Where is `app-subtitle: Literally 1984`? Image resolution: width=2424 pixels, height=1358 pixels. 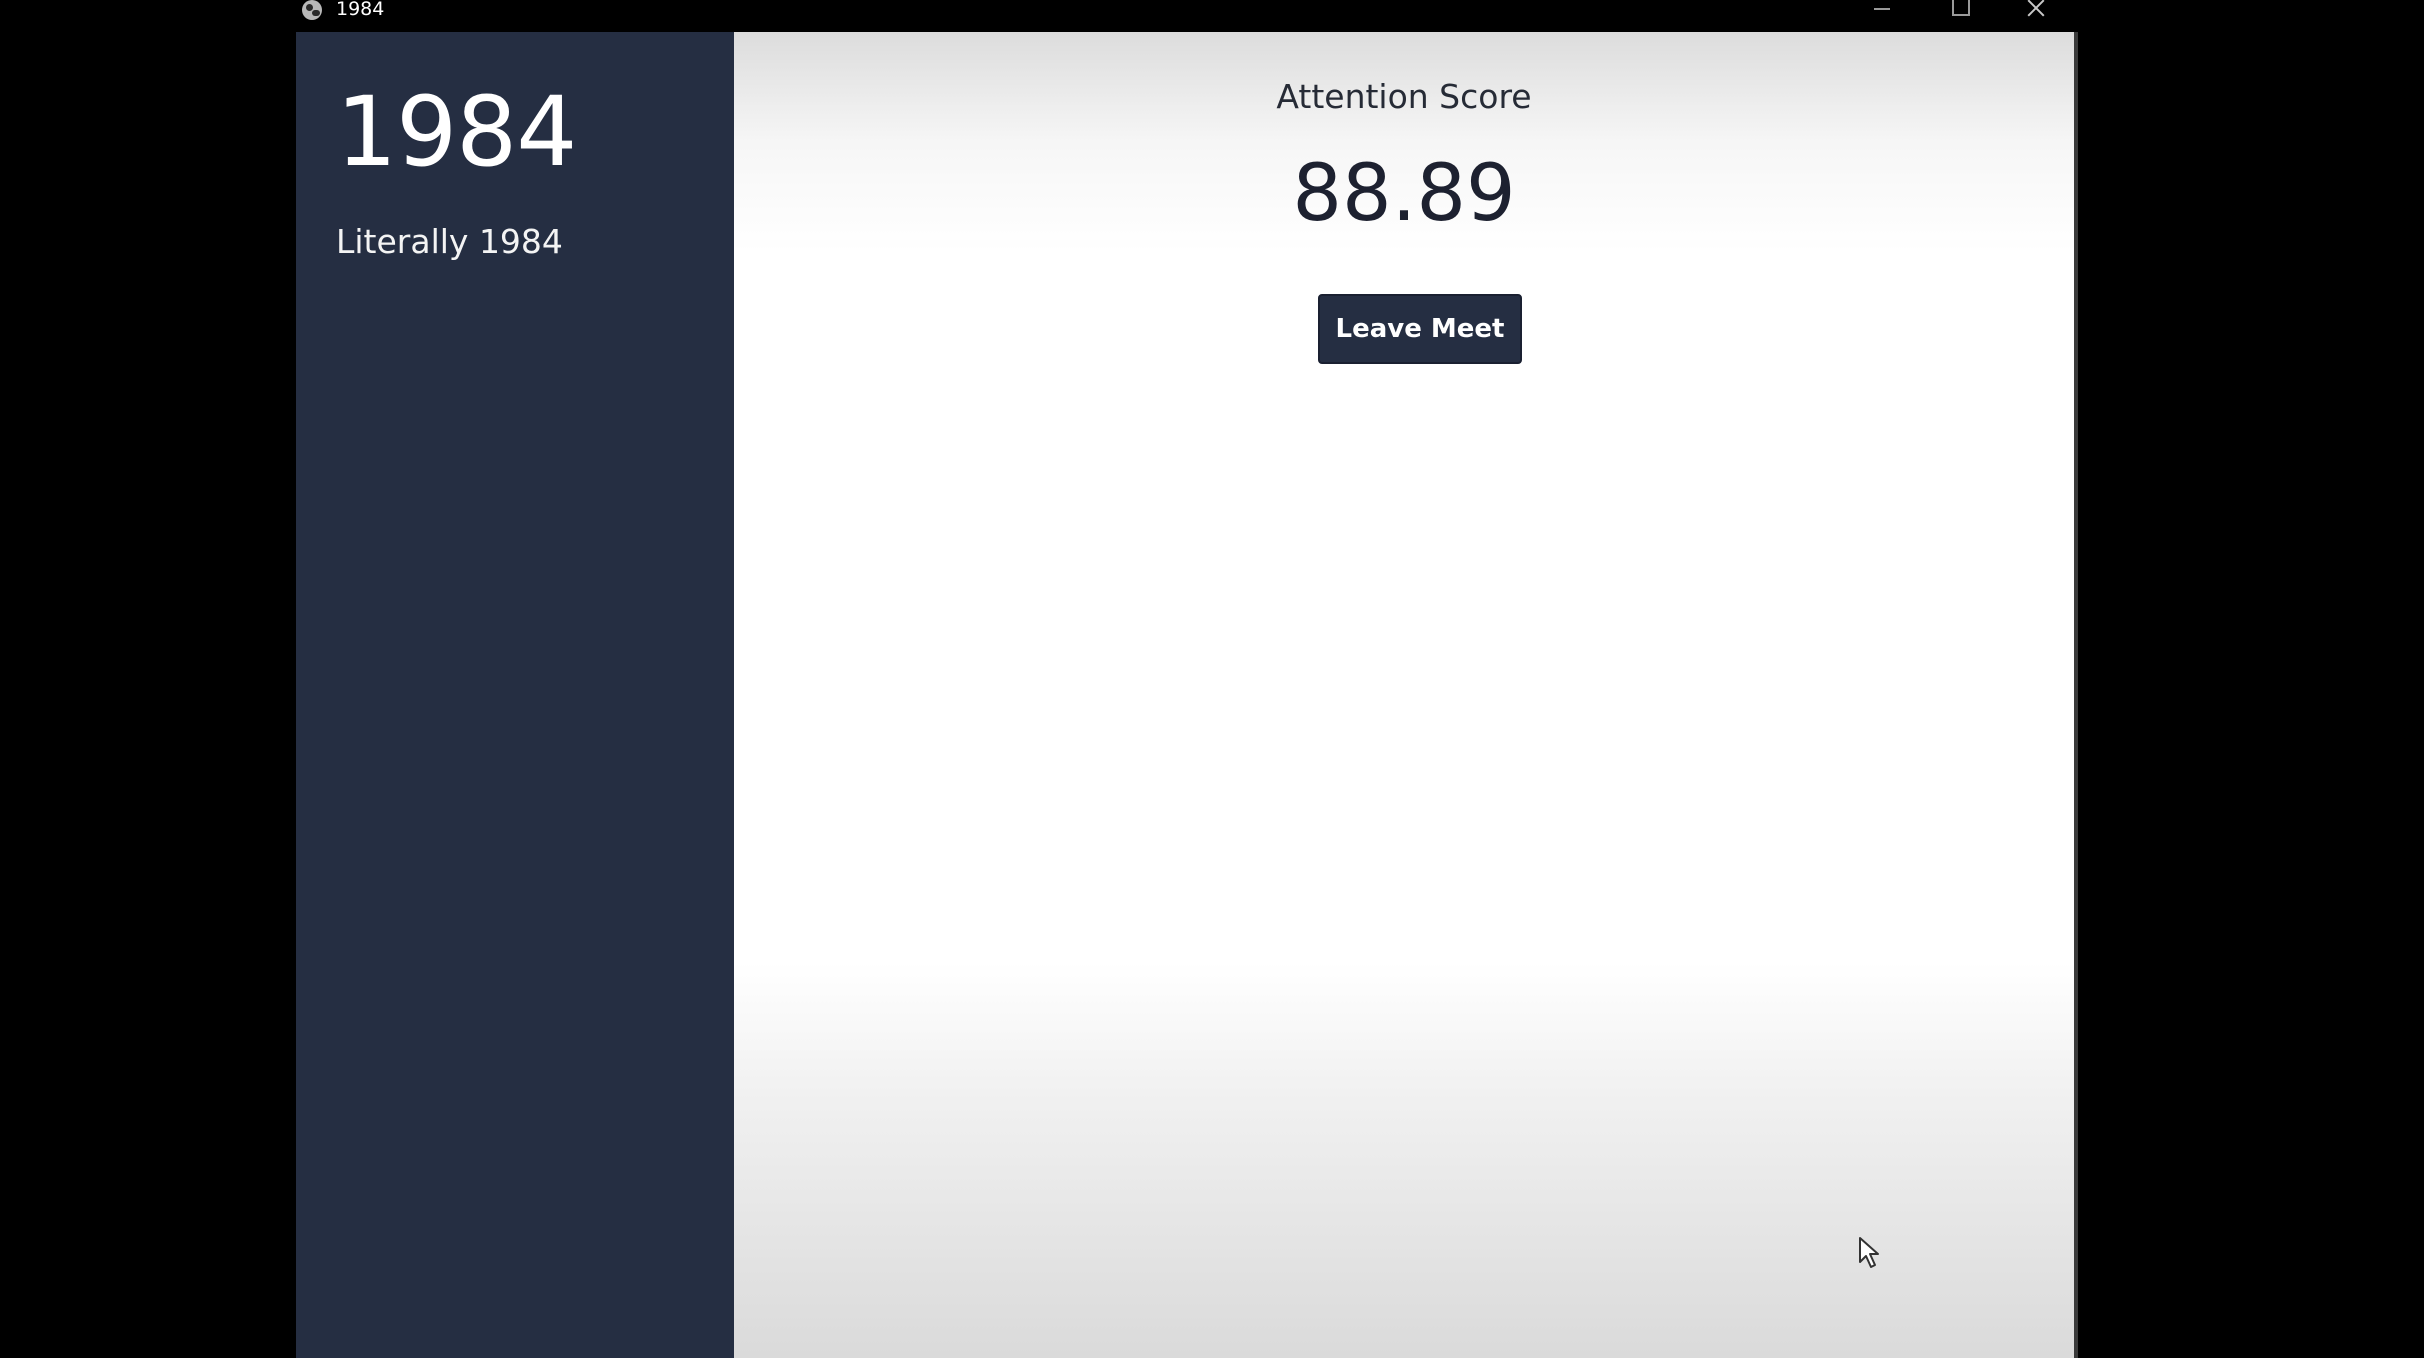 app-subtitle: Literally 1984 is located at coordinates (449, 241).